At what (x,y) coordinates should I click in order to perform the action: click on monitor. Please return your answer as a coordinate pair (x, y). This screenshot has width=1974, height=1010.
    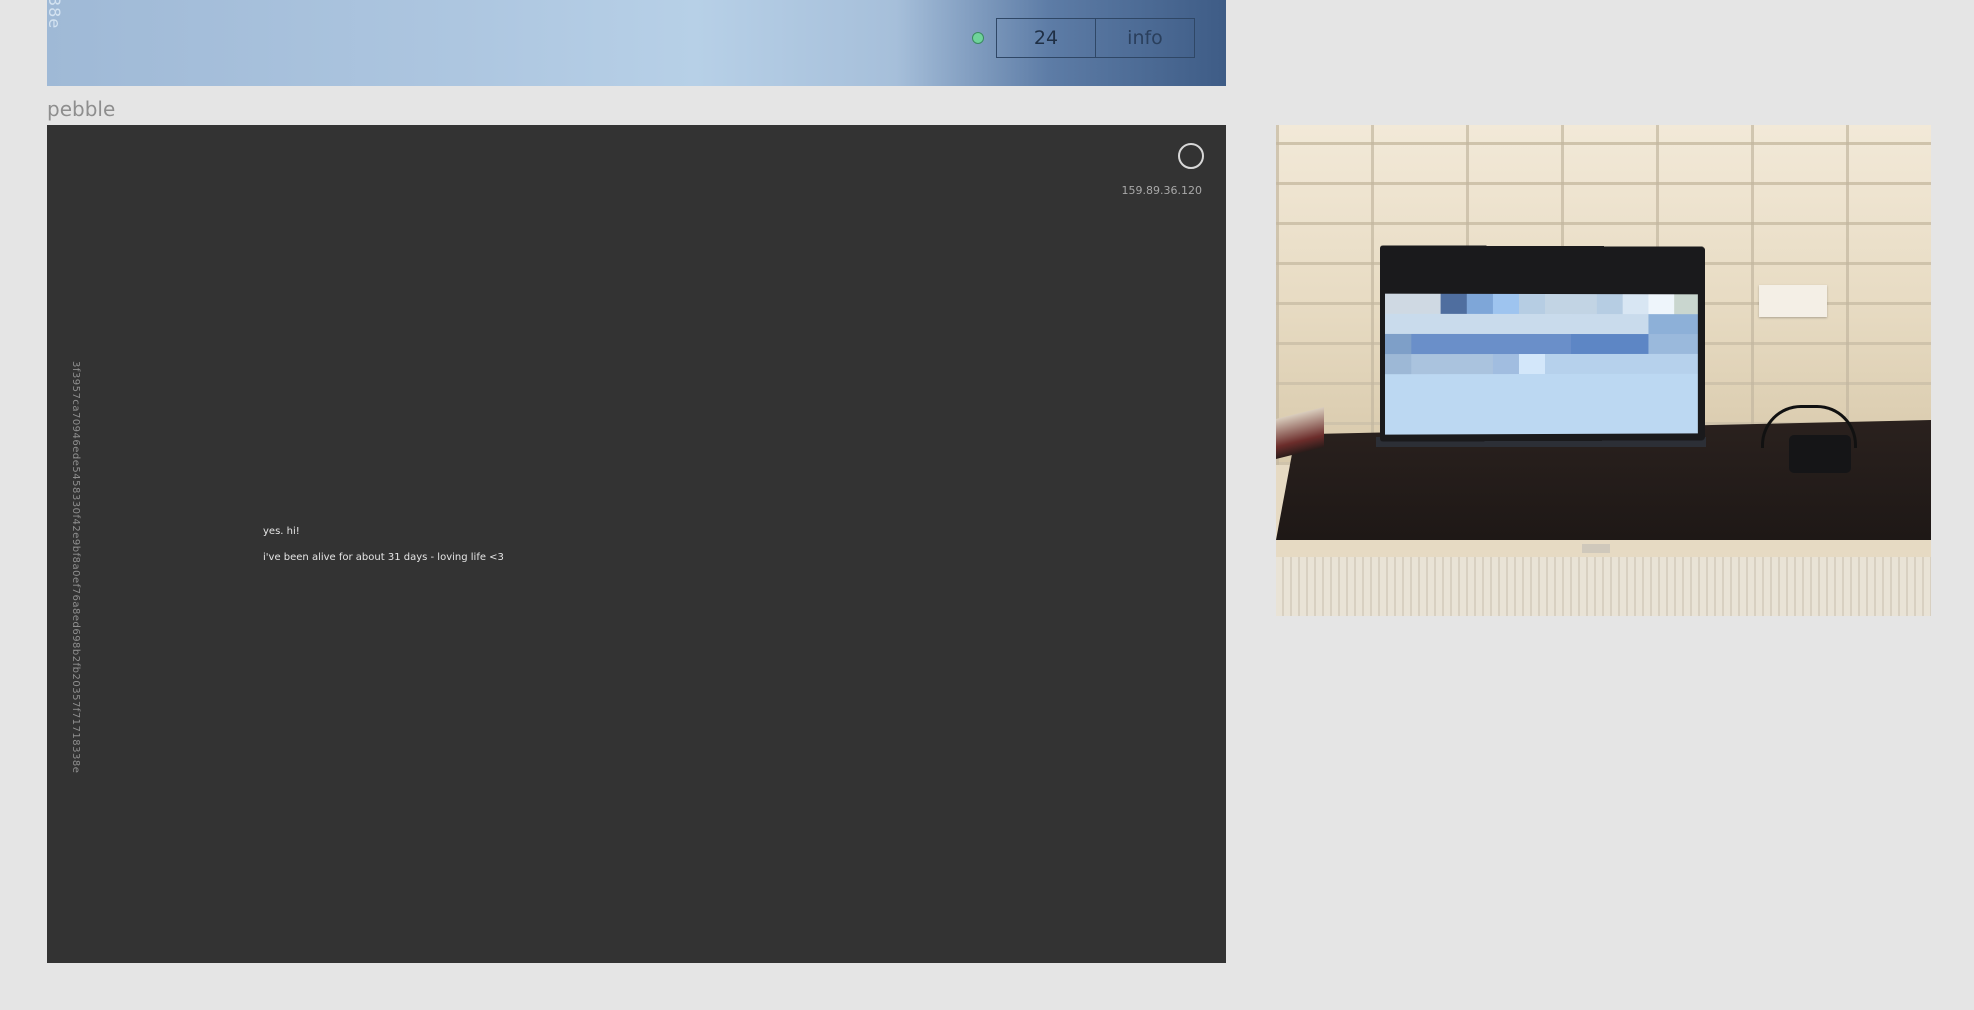
    Looking at the image, I should click on (1542, 343).